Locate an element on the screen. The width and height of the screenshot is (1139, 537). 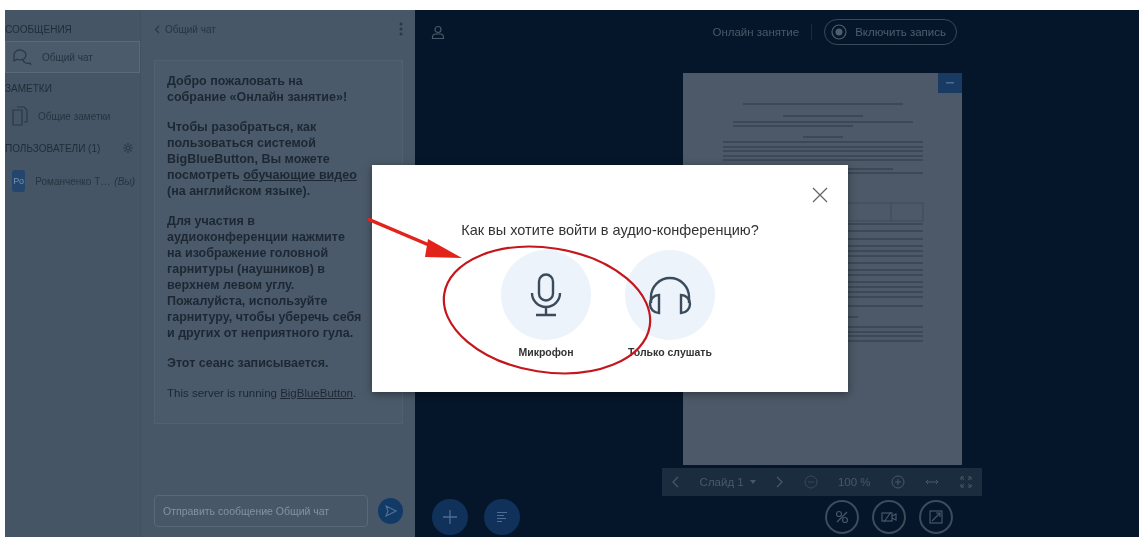
avatar: Ро is located at coordinates (19, 181).